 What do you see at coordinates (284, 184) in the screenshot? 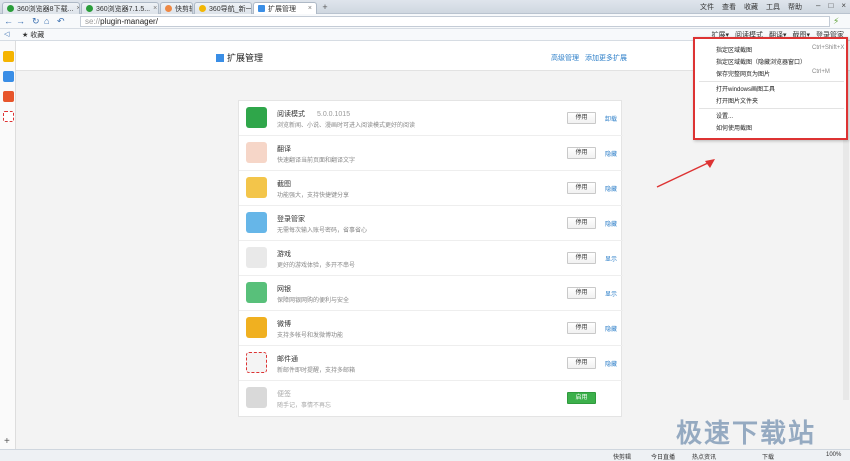
I see `extension-name: 截图` at bounding box center [284, 184].